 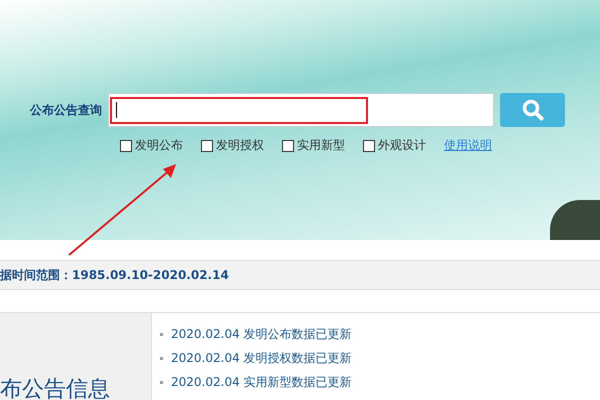 I want to click on checkbox-label: 外观设计, so click(x=402, y=145).